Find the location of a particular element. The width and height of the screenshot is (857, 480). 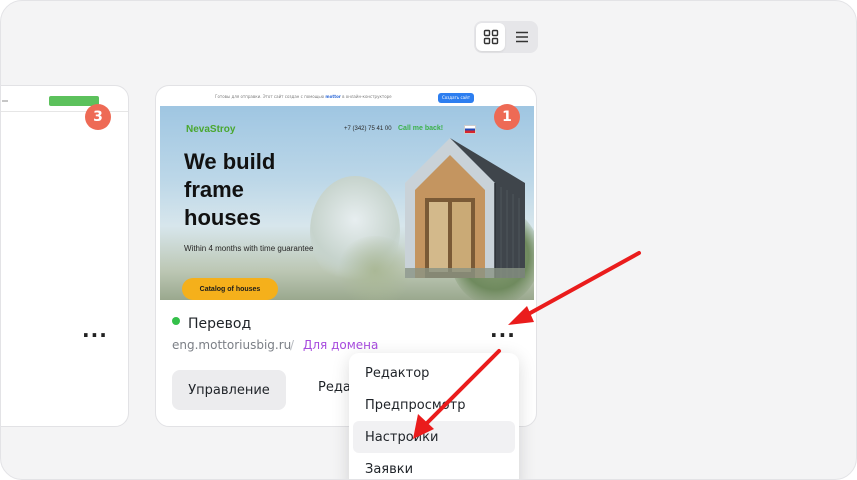

topbar-text-suffix: в онлайн-конструкторе is located at coordinates (367, 96).